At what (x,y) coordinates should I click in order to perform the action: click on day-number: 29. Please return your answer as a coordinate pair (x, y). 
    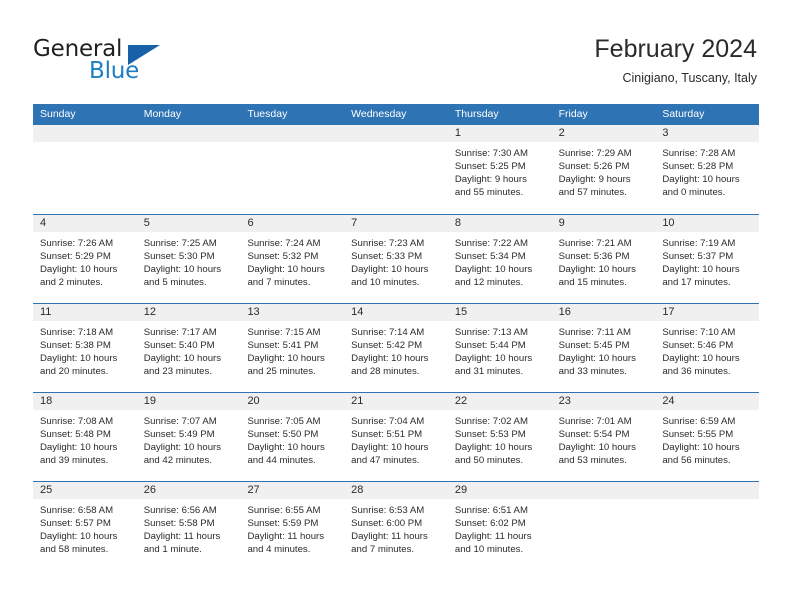
    Looking at the image, I should click on (461, 490).